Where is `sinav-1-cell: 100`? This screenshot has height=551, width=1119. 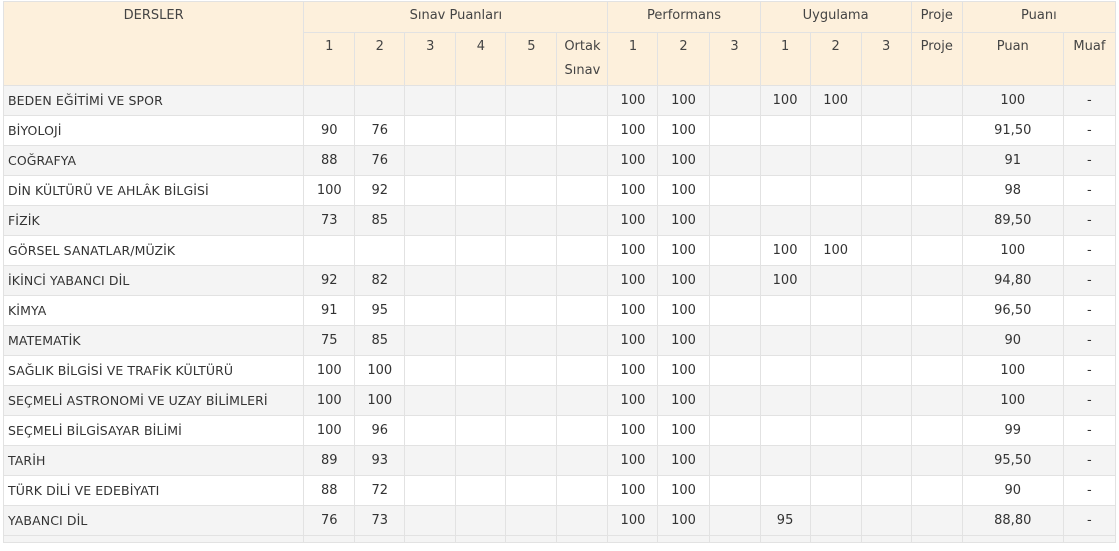 sinav-1-cell: 100 is located at coordinates (329, 430).